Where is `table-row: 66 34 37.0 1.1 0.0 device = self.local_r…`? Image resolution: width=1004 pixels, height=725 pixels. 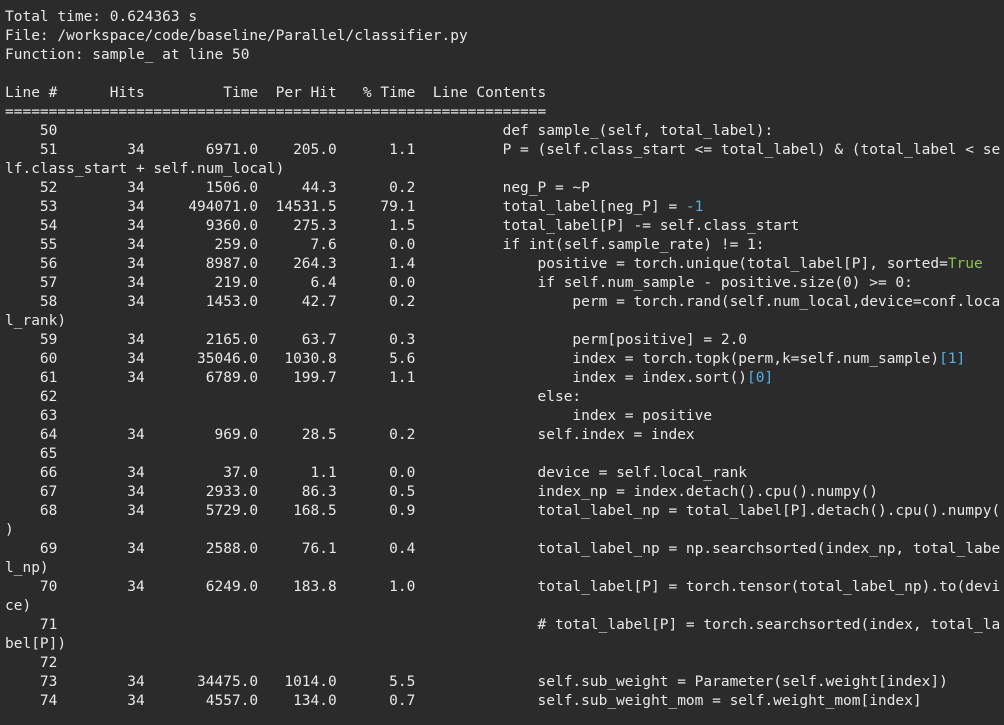 table-row: 66 34 37.0 1.1 0.0 device = self.local_r… is located at coordinates (504, 473).